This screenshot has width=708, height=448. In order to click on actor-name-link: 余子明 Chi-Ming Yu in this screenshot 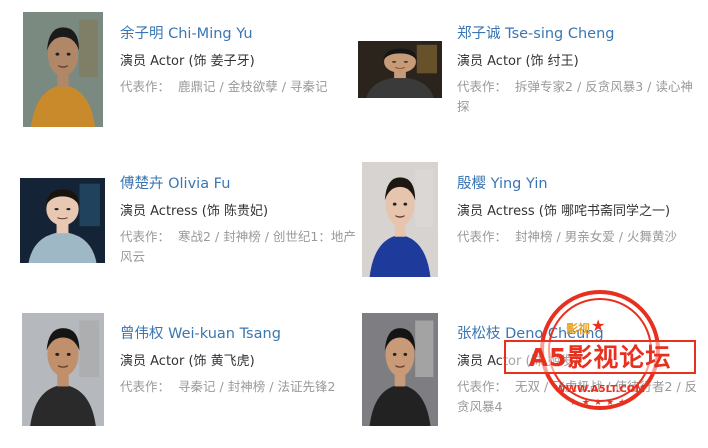, I will do `click(186, 32)`.